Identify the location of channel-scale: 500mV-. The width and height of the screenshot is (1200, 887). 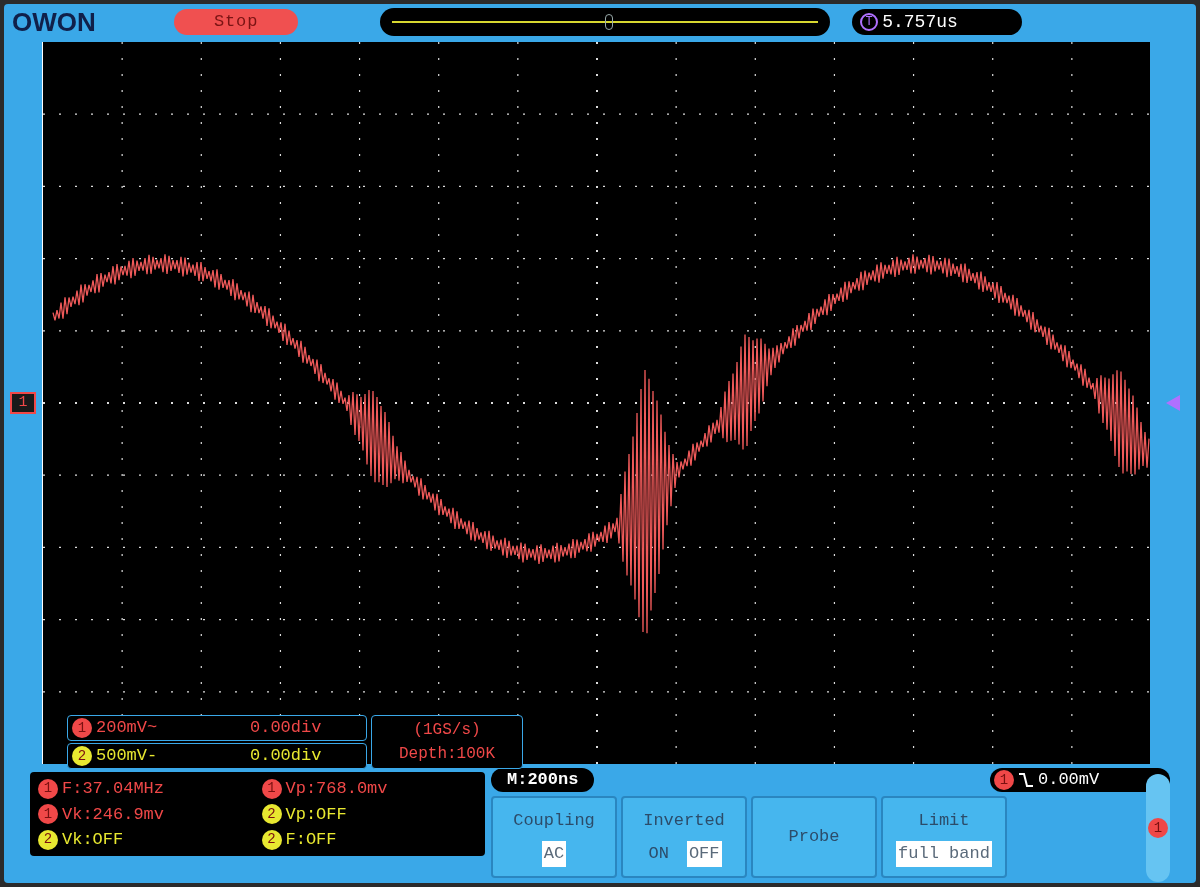
(127, 756).